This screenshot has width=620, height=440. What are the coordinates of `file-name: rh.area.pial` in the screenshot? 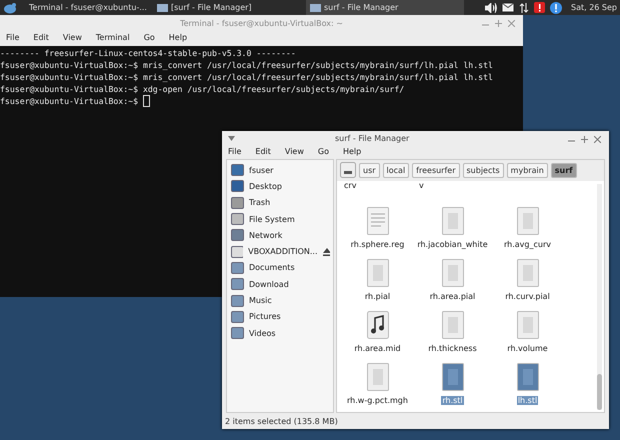 It's located at (452, 296).